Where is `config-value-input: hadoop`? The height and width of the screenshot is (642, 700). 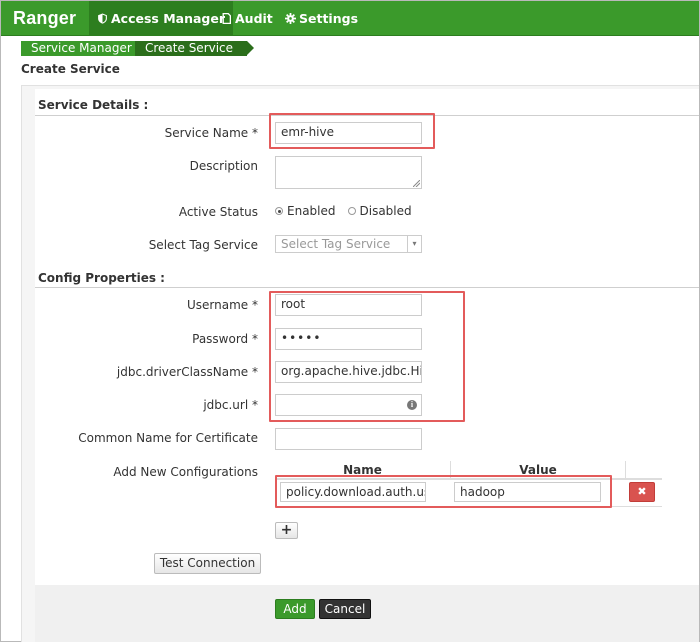 config-value-input: hadoop is located at coordinates (527, 492).